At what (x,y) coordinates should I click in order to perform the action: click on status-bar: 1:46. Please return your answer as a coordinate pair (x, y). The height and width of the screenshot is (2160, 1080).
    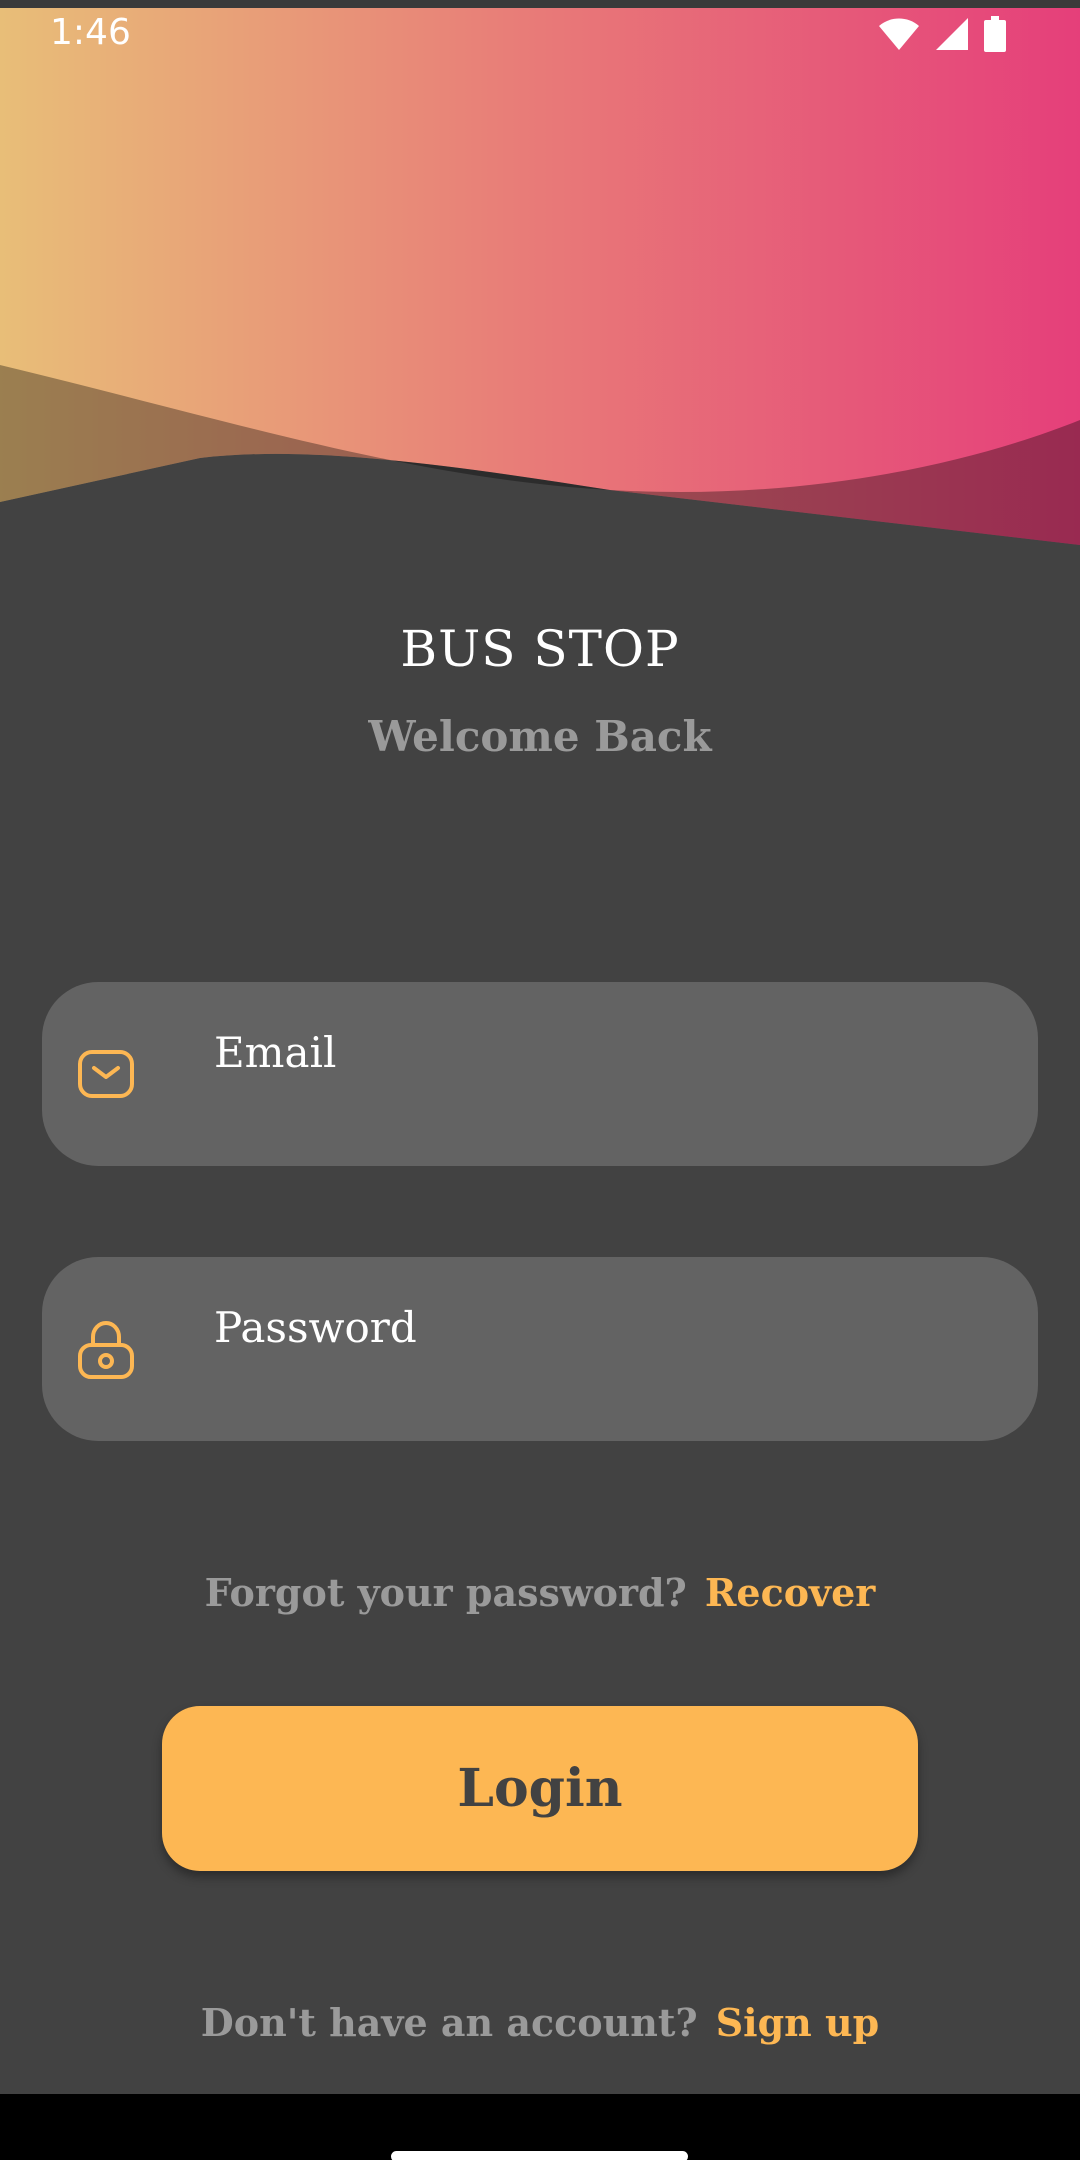
    Looking at the image, I should click on (540, 38).